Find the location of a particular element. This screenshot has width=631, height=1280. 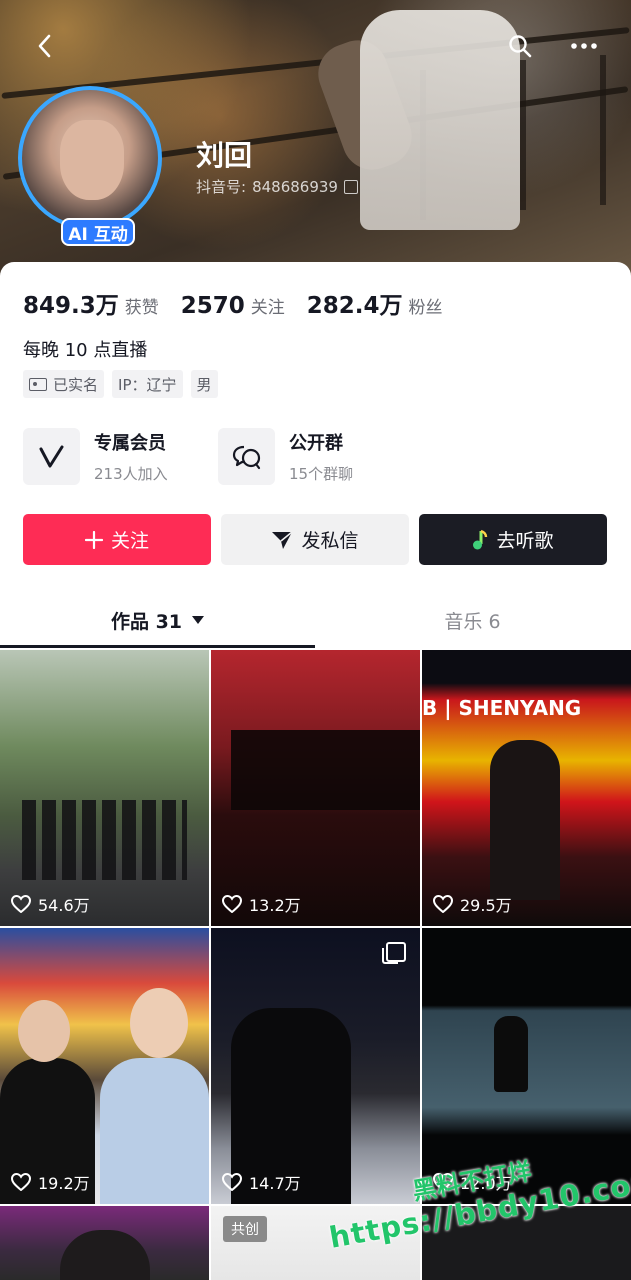

plus-icon is located at coordinates (93, 539).